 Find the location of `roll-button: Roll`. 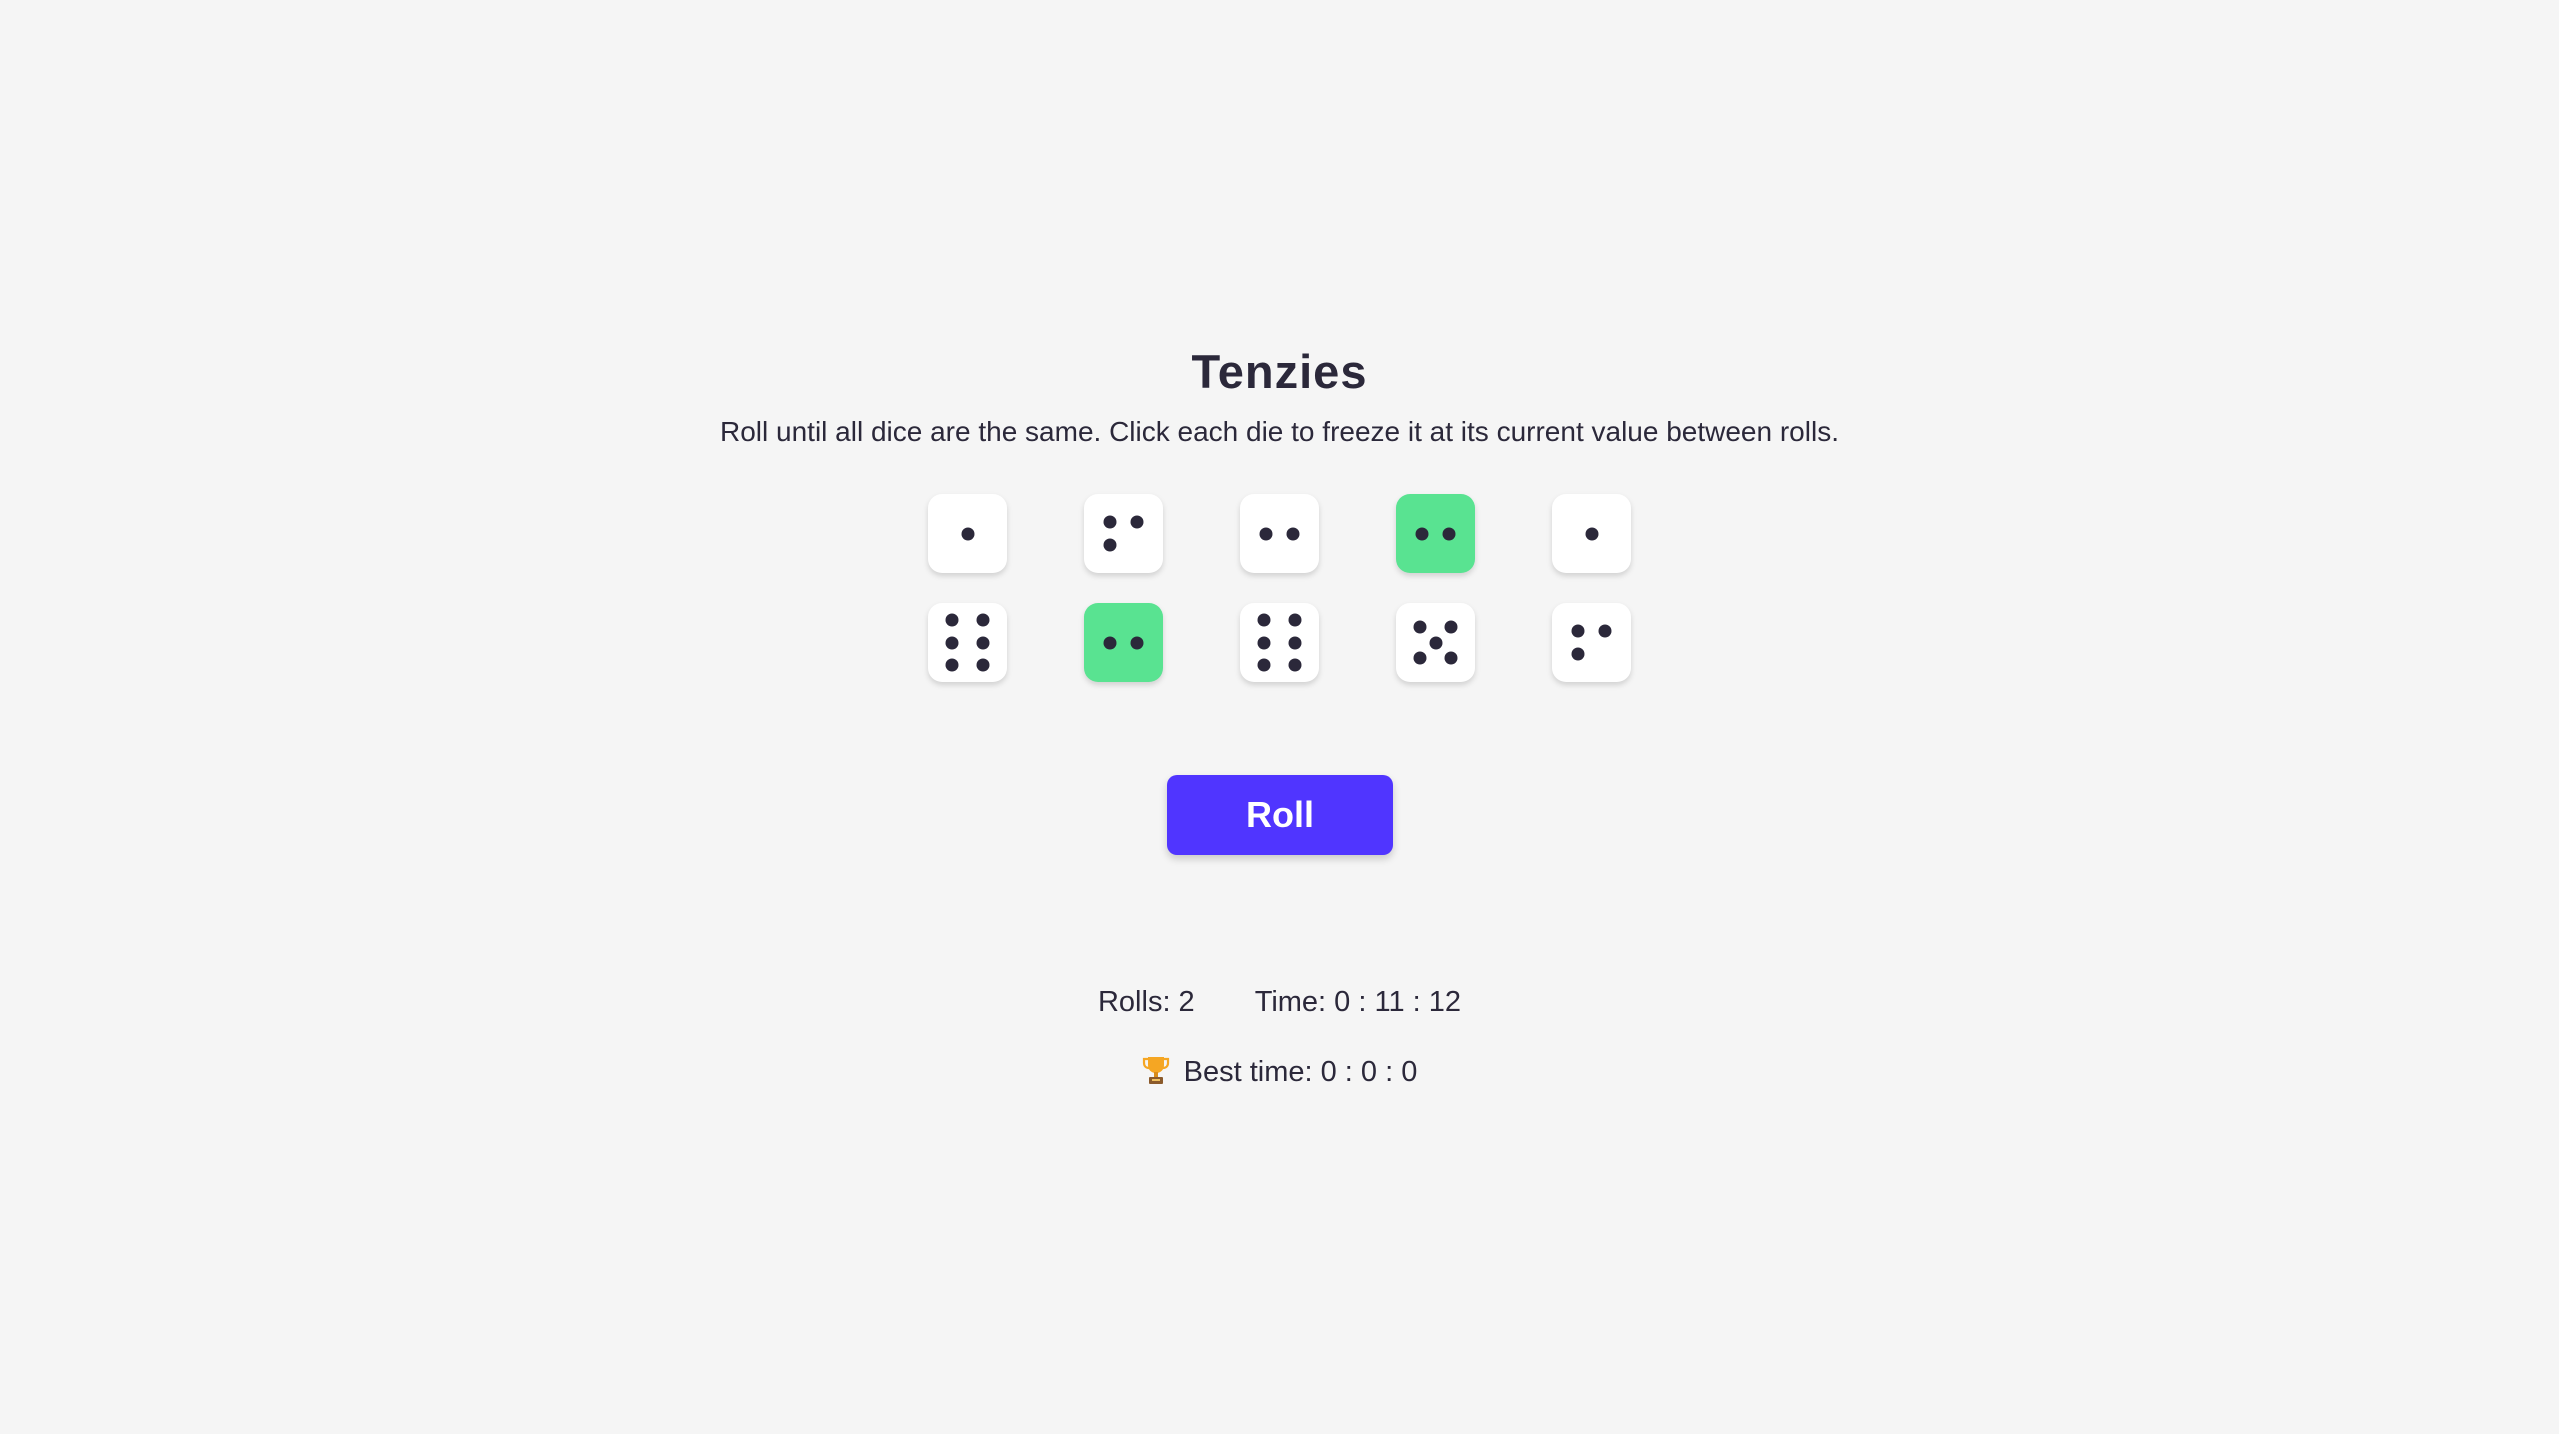

roll-button: Roll is located at coordinates (1280, 815).